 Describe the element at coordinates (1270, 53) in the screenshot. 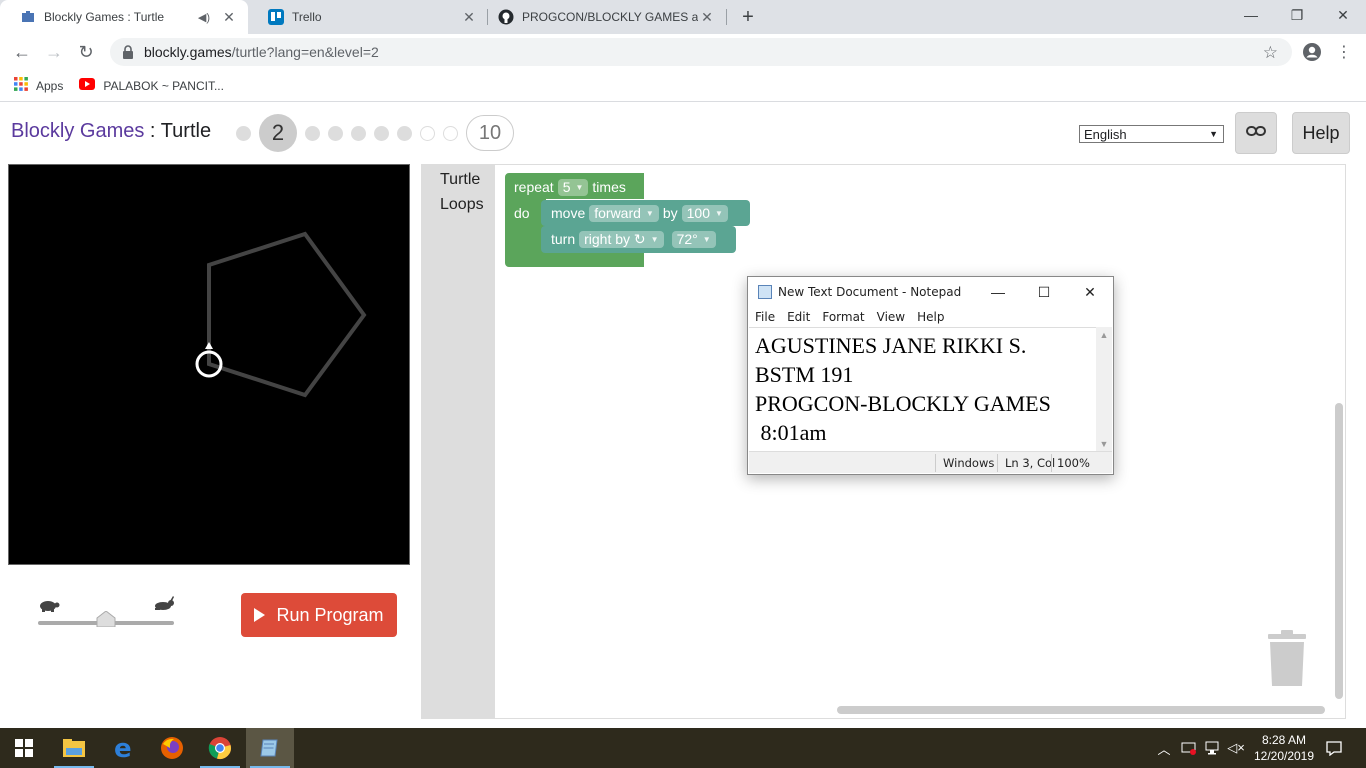

I see `bookmark-star-icon: ☆` at that location.